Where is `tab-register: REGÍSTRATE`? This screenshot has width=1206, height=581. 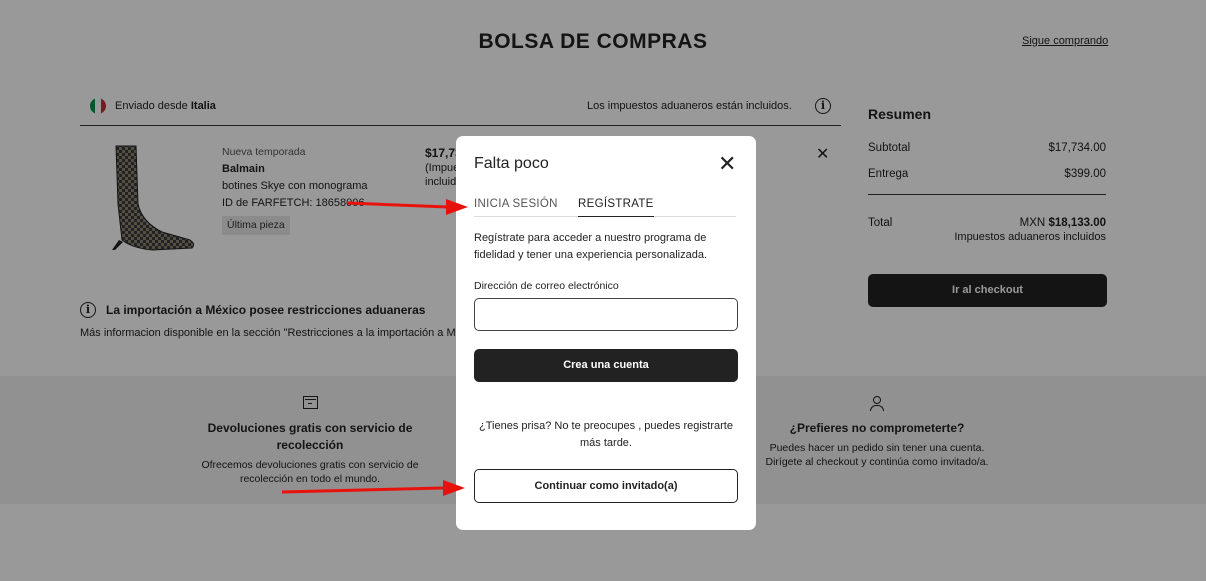
tab-register: REGÍSTRATE is located at coordinates (616, 207).